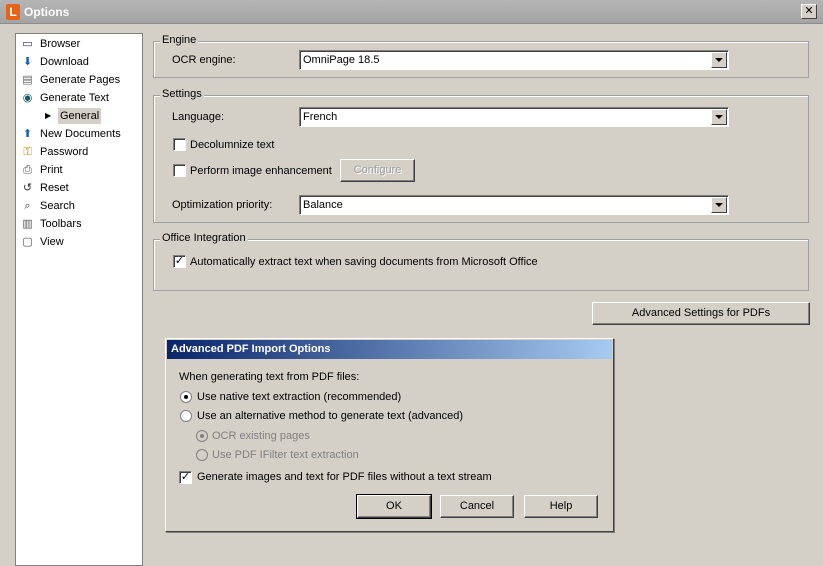  What do you see at coordinates (52, 242) in the screenshot?
I see `sidebar-item-label: View` at bounding box center [52, 242].